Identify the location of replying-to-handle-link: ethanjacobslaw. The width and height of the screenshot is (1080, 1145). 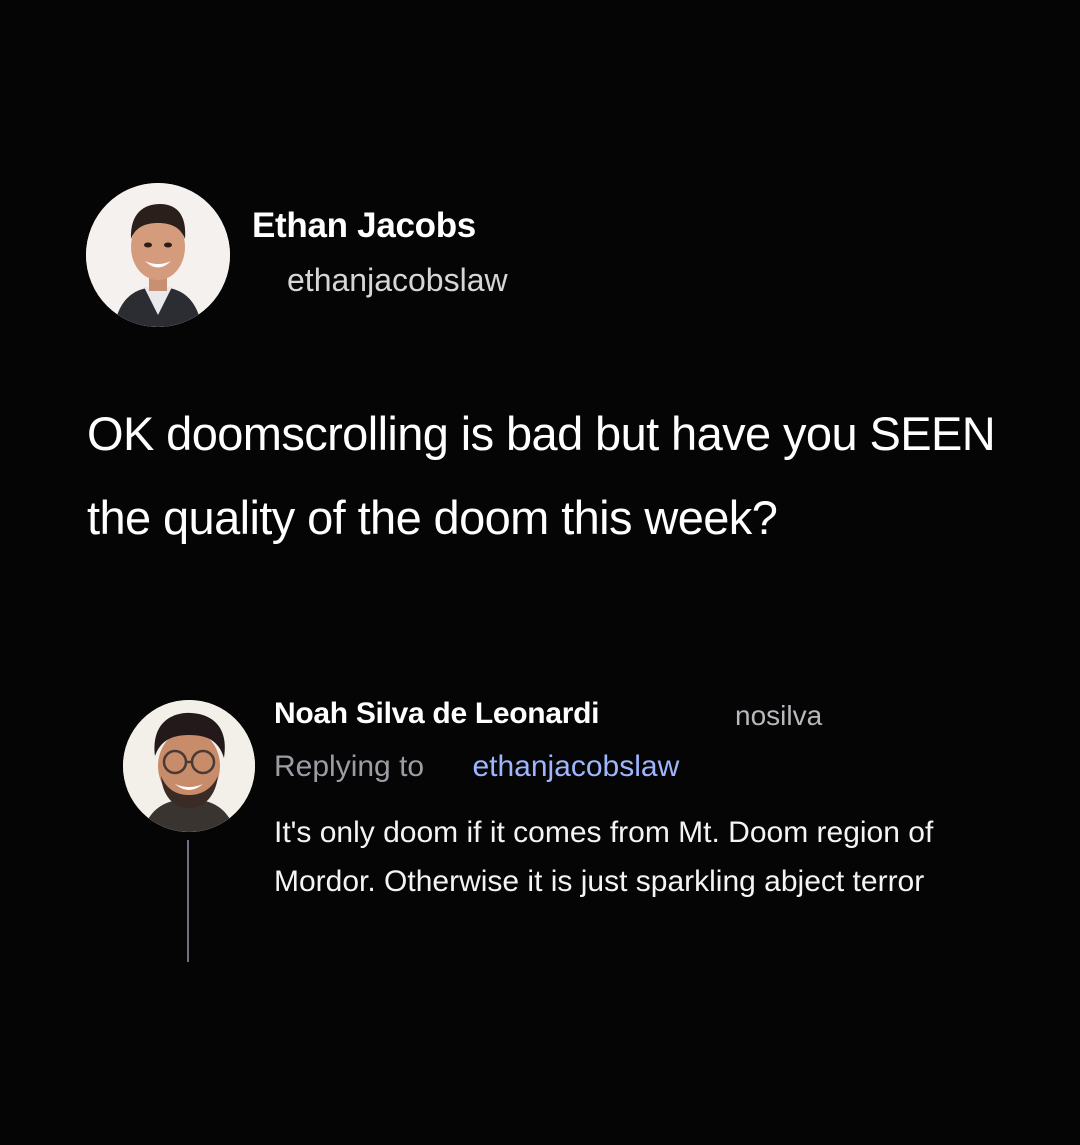
(575, 766).